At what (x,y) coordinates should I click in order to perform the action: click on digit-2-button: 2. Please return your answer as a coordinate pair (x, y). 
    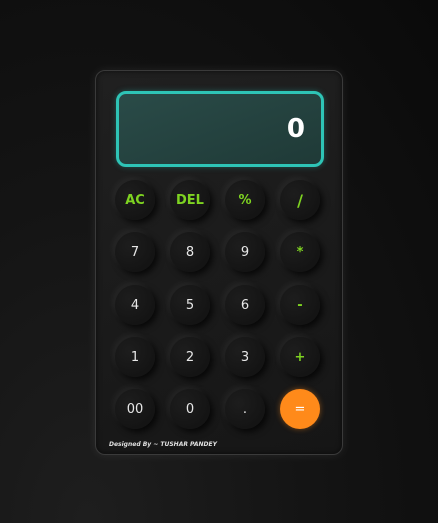
    Looking at the image, I should click on (190, 357).